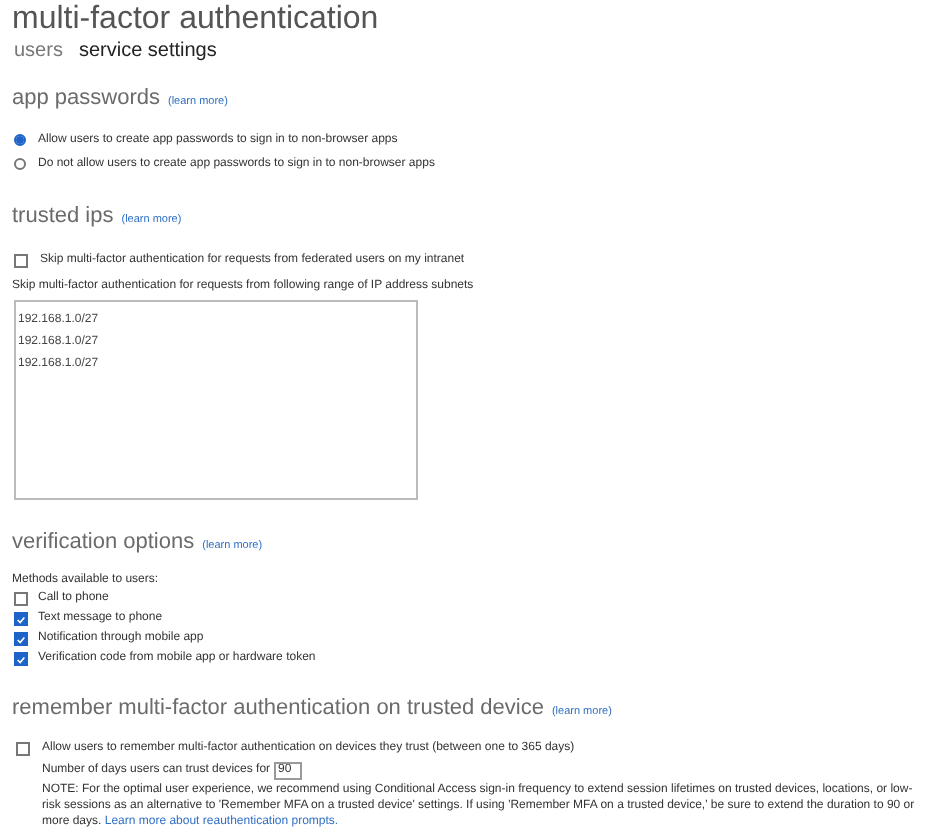  I want to click on tab: users, so click(38, 52).